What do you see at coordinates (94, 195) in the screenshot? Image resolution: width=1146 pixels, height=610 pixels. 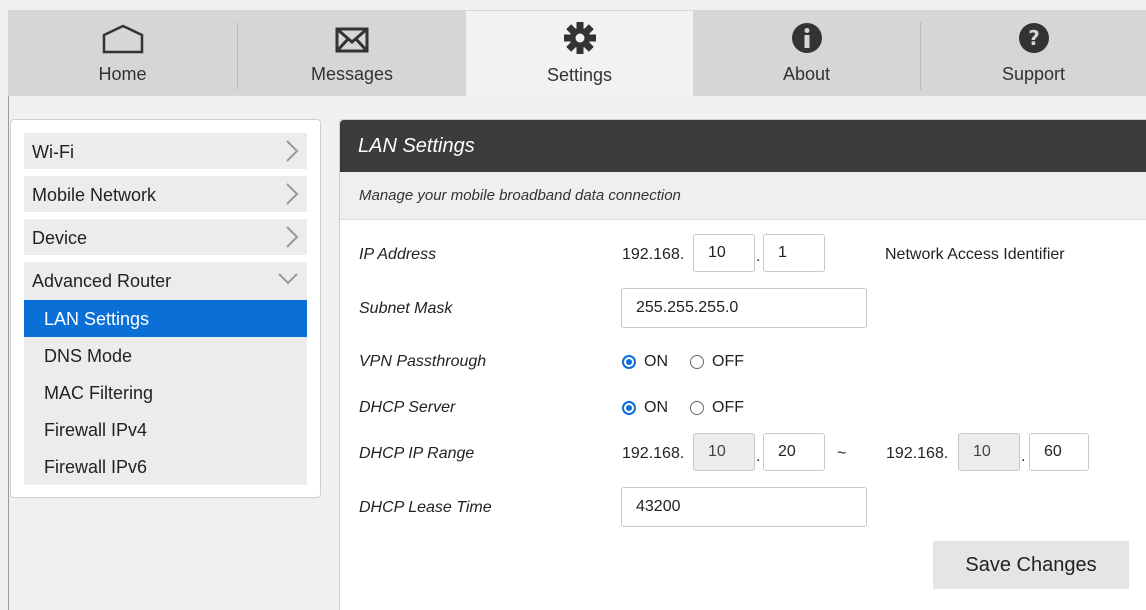 I see `sidebar-item-label: Mobile Network` at bounding box center [94, 195].